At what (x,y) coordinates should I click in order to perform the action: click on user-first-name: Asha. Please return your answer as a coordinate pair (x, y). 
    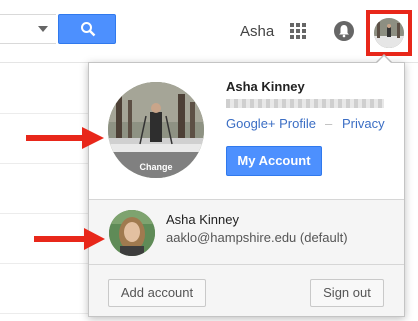
    Looking at the image, I should click on (257, 31).